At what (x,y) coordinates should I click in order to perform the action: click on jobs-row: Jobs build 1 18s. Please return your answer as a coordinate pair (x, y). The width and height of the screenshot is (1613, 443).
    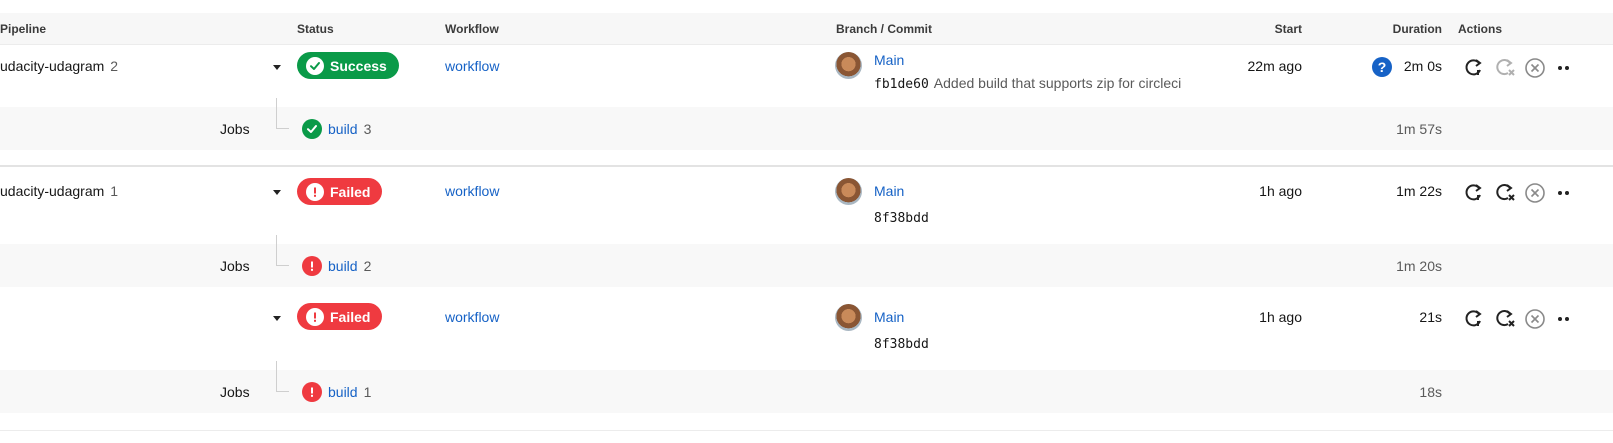
    Looking at the image, I should click on (806, 387).